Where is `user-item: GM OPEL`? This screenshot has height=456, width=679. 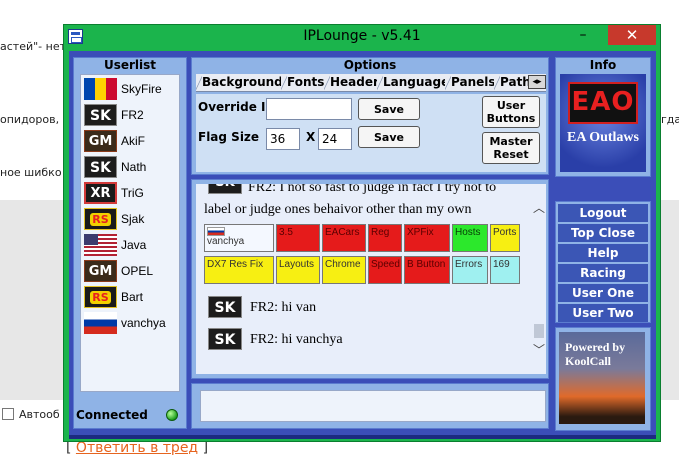
user-item: GM OPEL is located at coordinates (131, 271).